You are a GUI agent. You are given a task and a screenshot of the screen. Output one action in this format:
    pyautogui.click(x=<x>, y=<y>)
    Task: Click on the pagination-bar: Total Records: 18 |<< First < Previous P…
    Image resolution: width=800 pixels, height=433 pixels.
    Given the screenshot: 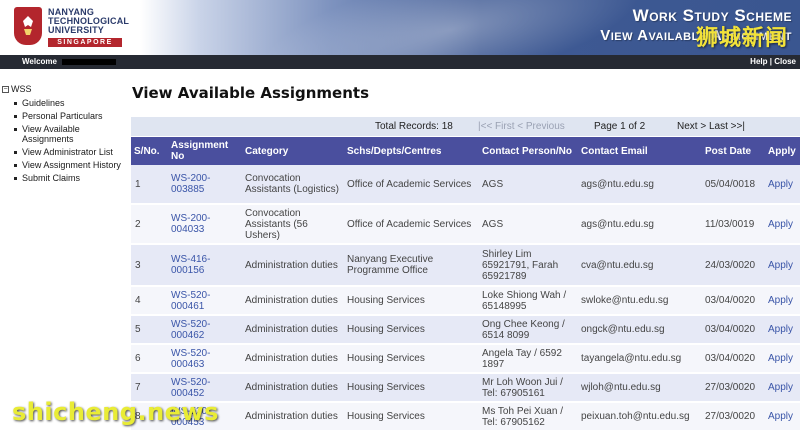 What is the action you would take?
    pyautogui.click(x=465, y=126)
    